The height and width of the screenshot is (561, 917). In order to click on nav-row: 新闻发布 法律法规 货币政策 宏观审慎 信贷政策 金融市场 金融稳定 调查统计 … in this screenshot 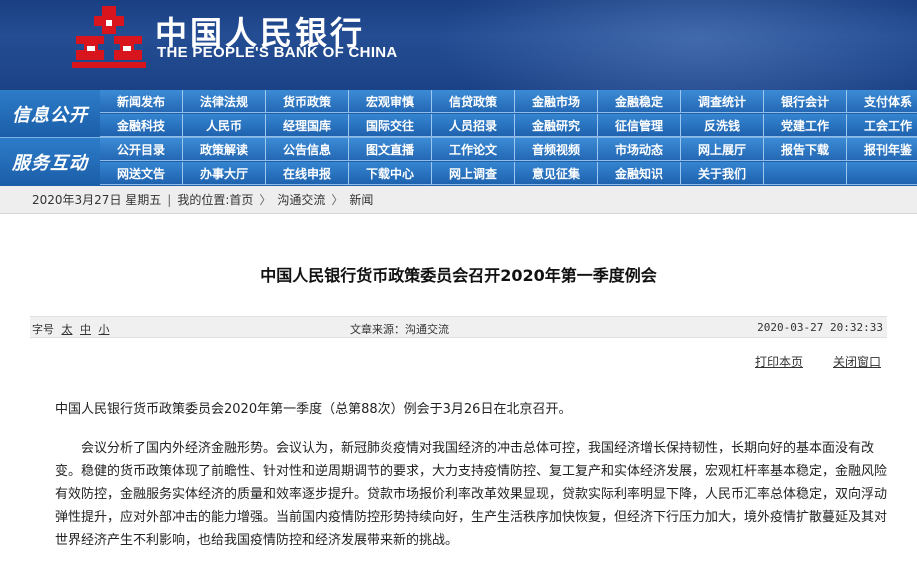, I will do `click(508, 101)`.